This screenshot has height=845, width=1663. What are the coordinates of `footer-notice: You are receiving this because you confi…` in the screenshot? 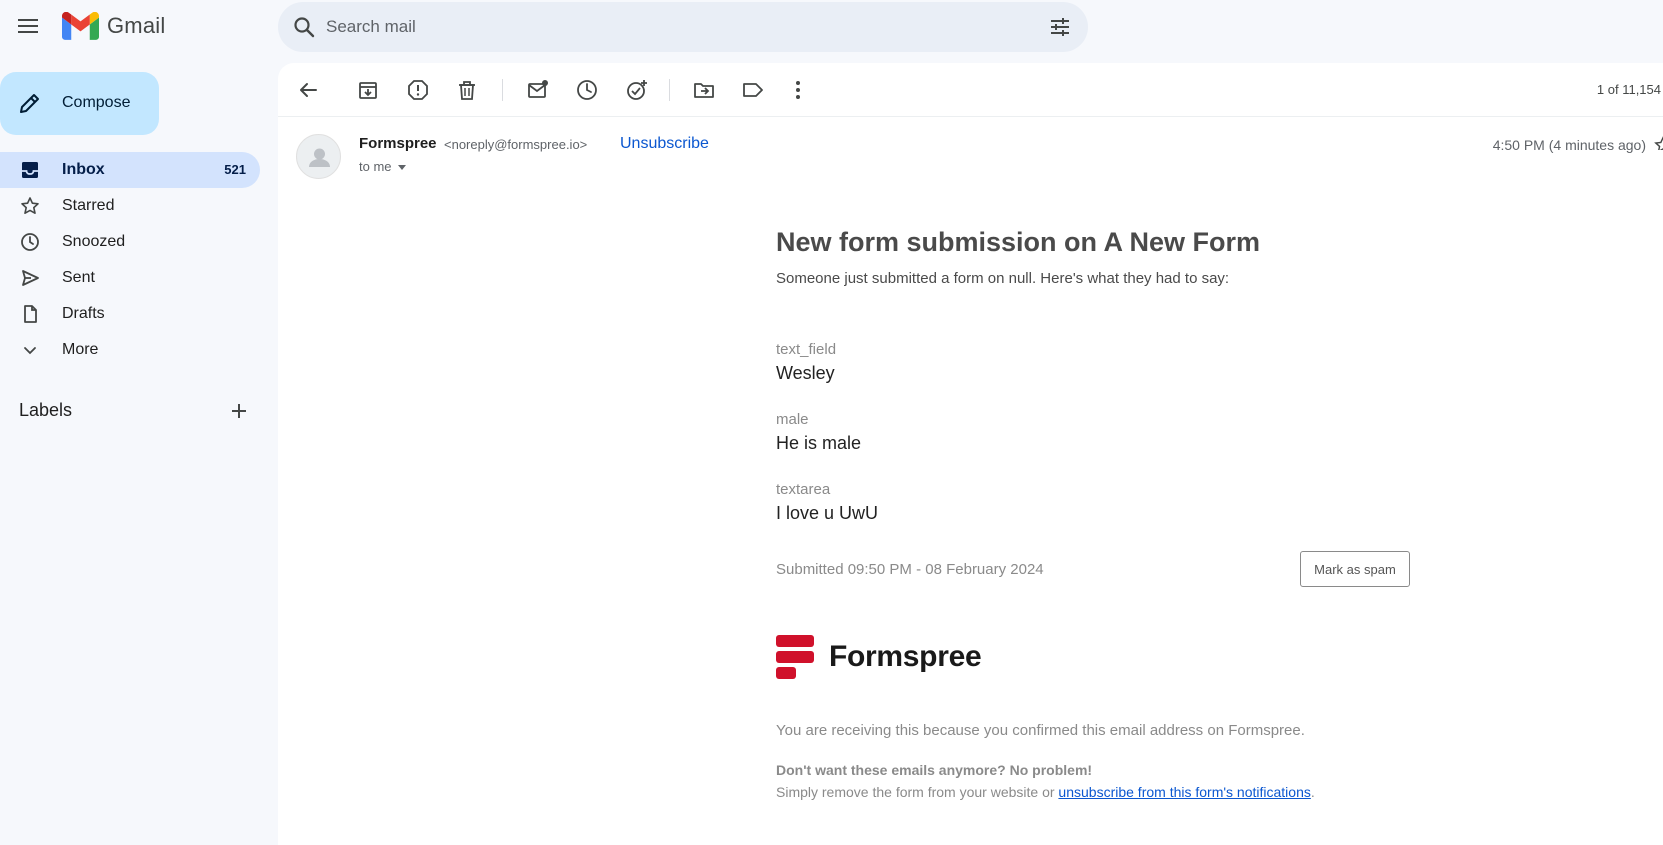 It's located at (1040, 730).